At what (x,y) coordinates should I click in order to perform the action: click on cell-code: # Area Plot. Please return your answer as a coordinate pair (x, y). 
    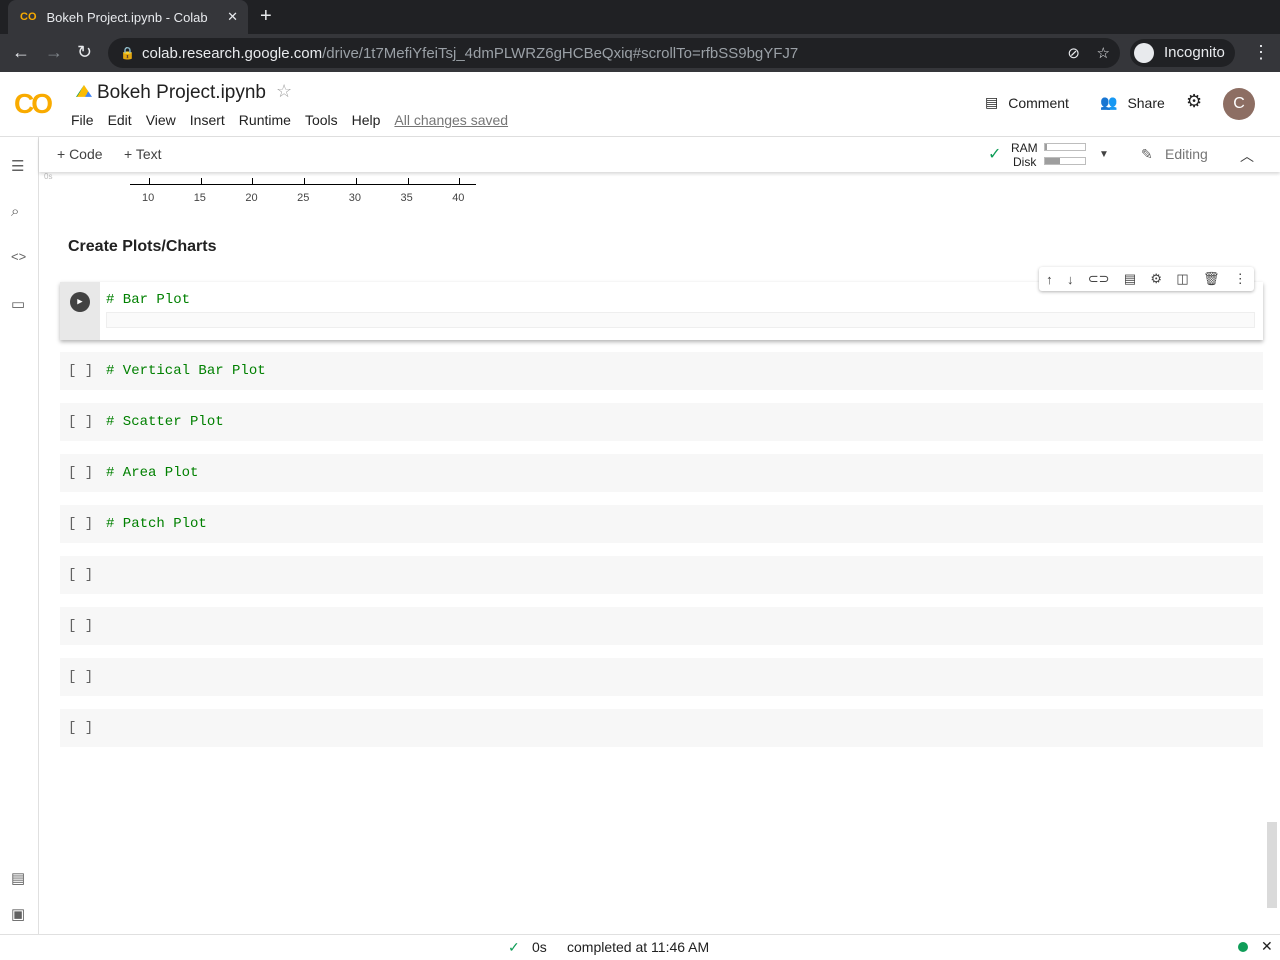
    Looking at the image, I should click on (152, 473).